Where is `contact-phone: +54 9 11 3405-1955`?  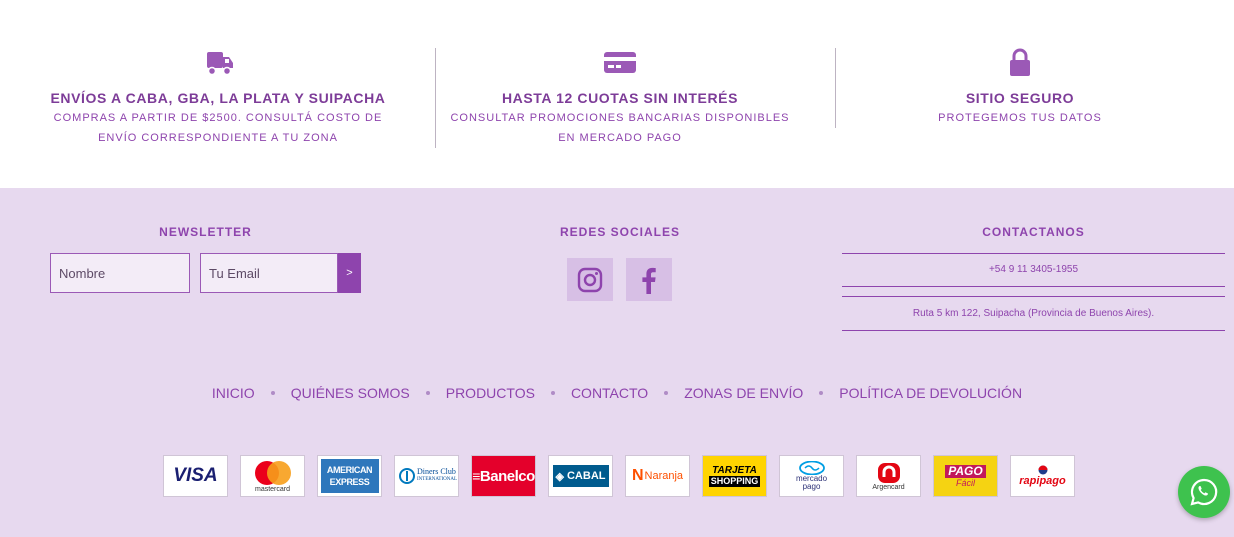 contact-phone: +54 9 11 3405-1955 is located at coordinates (1033, 269).